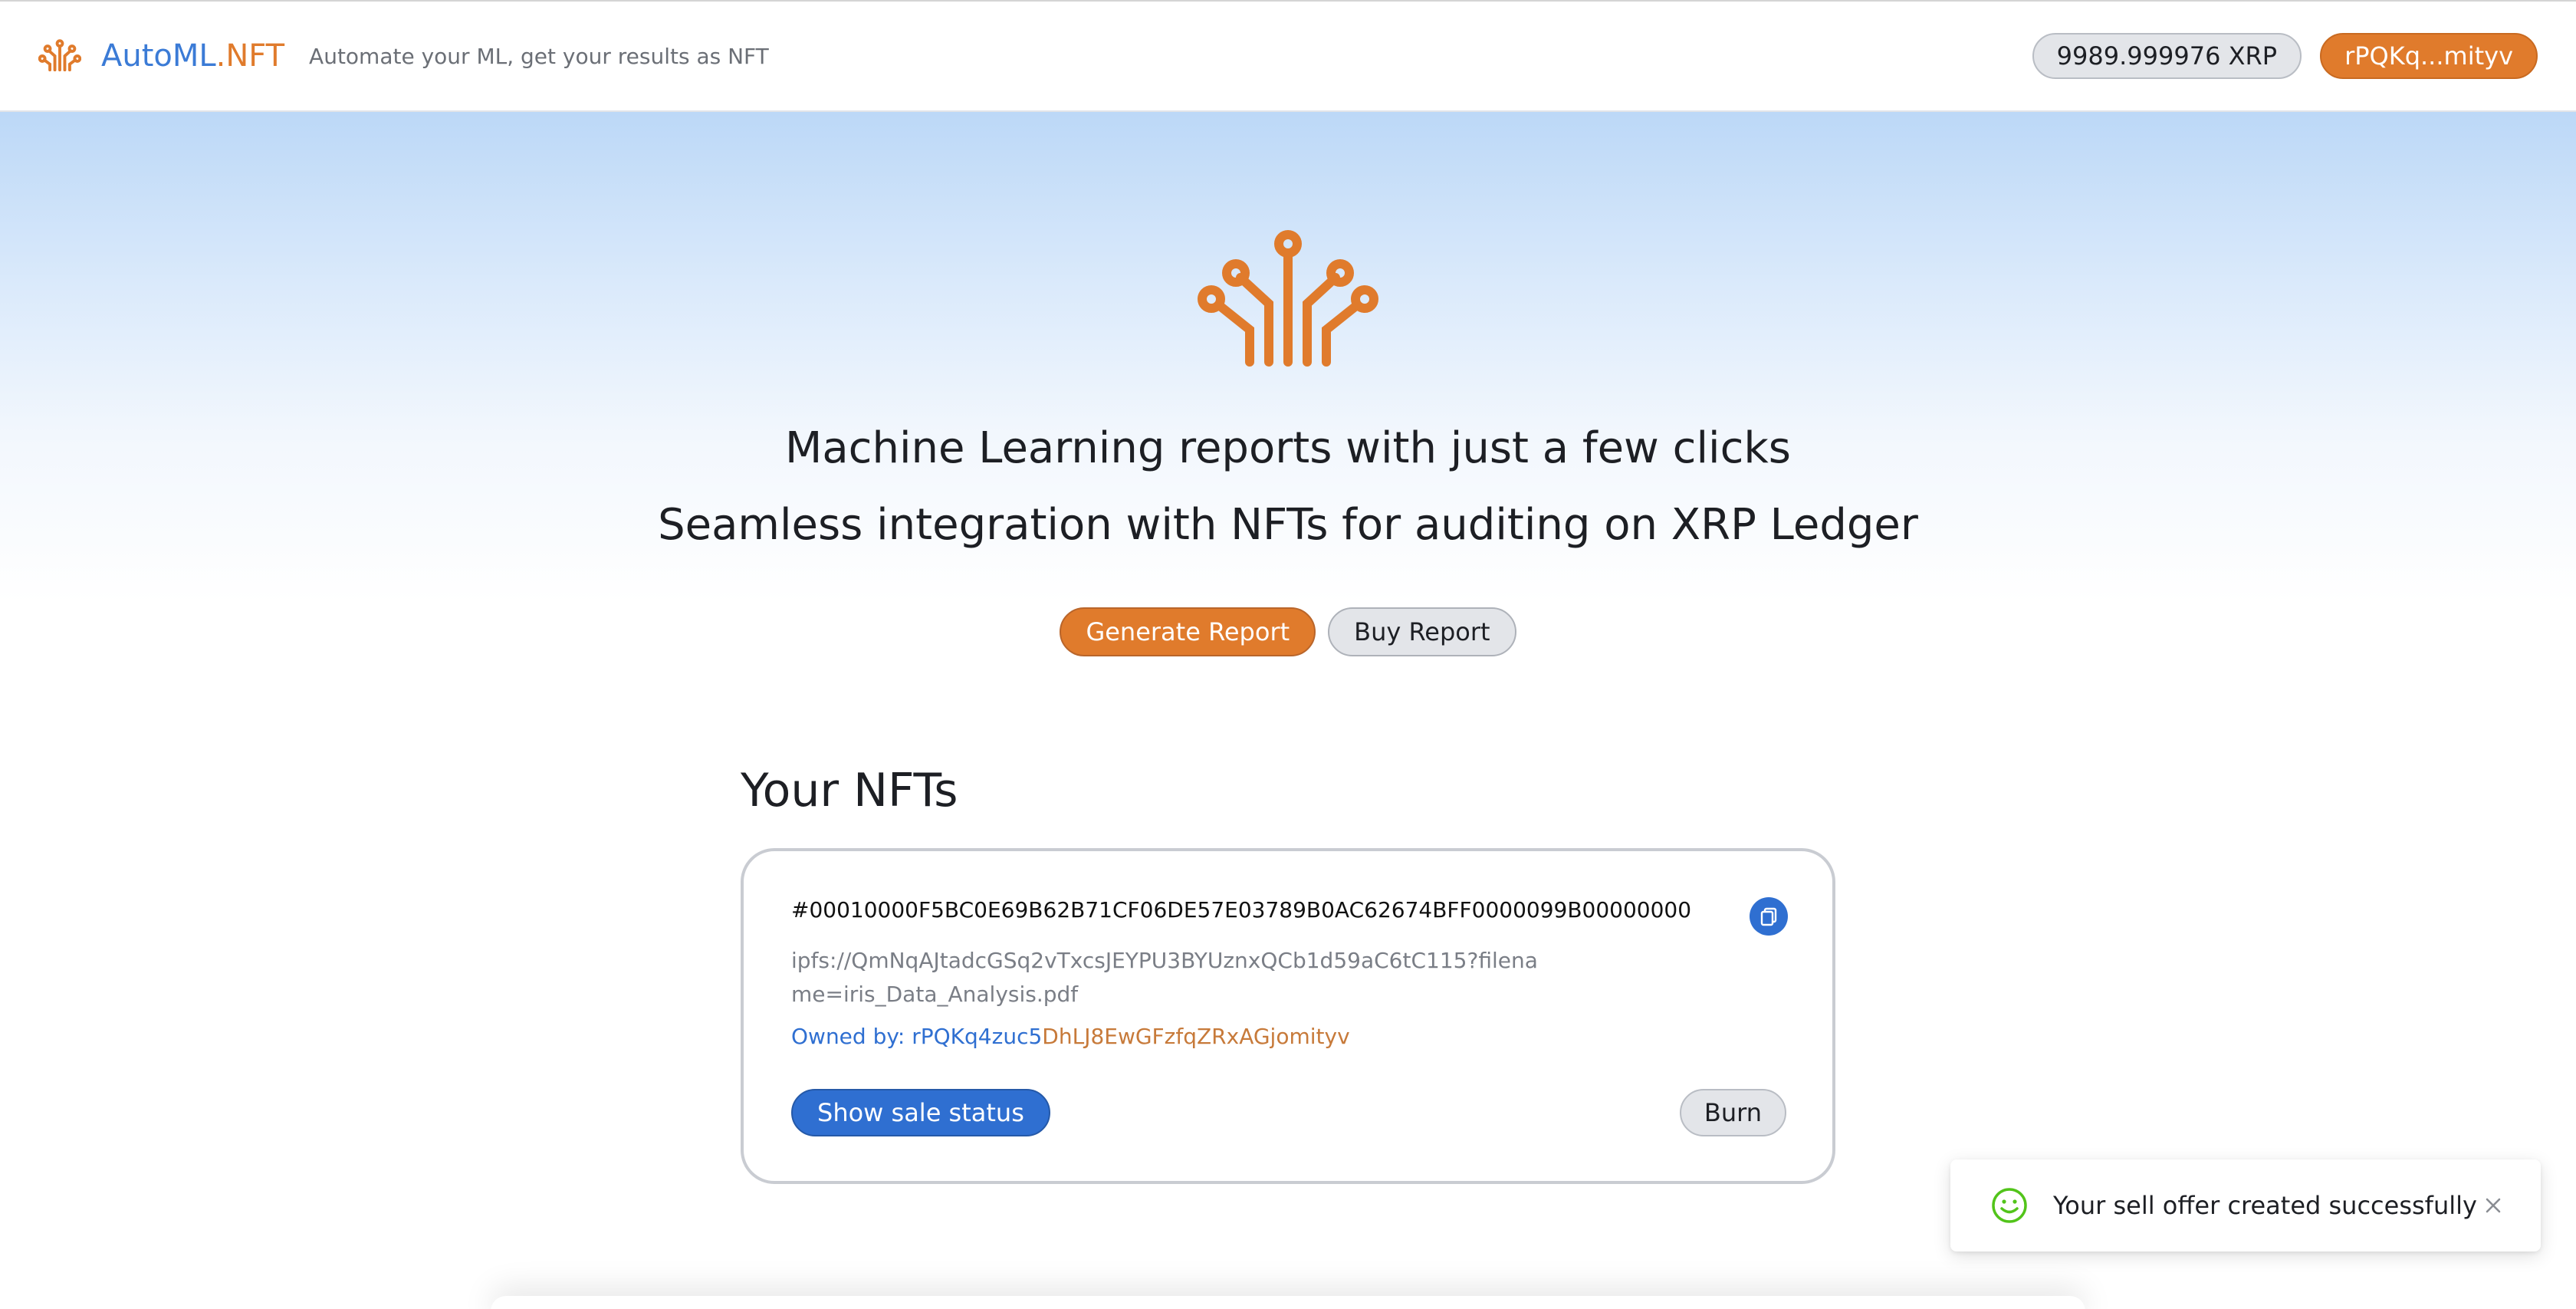 The height and width of the screenshot is (1309, 2576). I want to click on generate-report-button: Generate Report, so click(1188, 631).